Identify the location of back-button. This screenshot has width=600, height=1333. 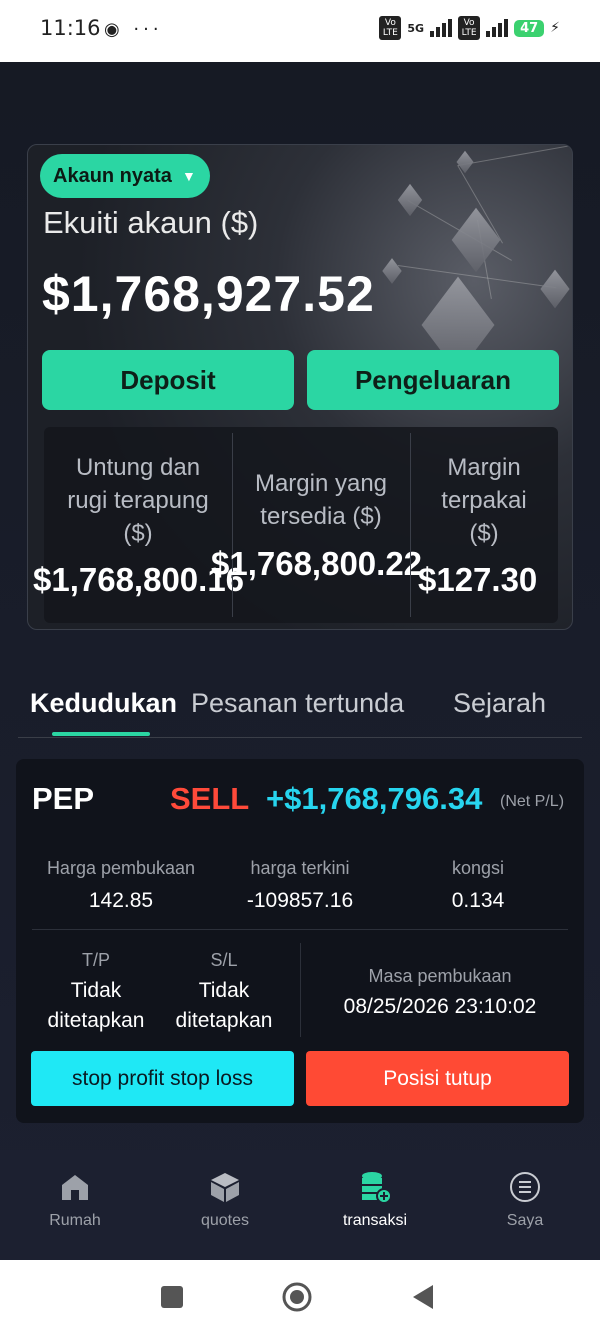
(423, 1297).